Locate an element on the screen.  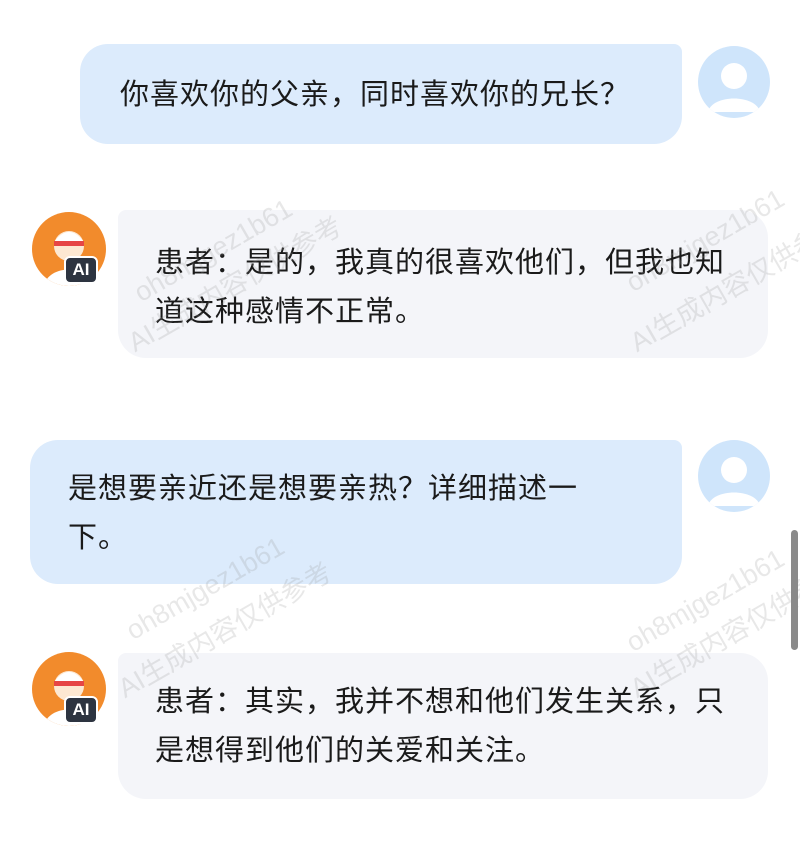
ai-message-bubble: 患者：是的，我真的很喜欢他们，但我也知道这种感情不正常。 is located at coordinates (443, 284).